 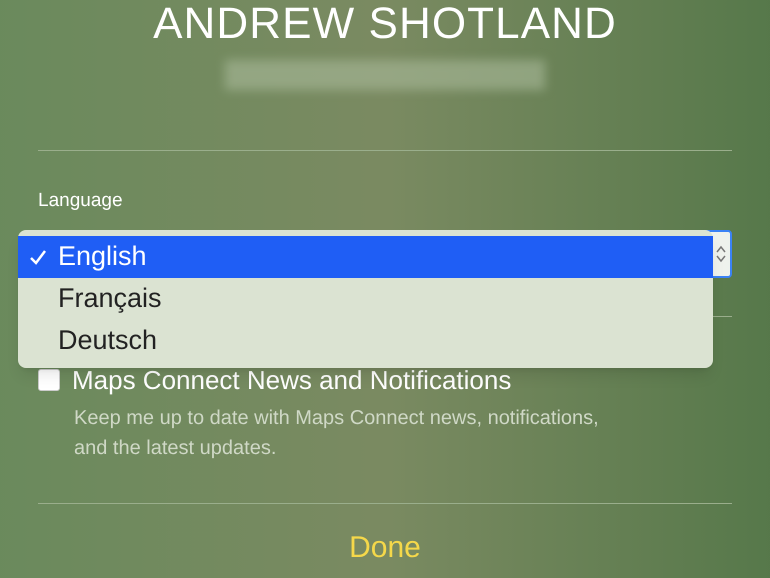 I want to click on menu-item: English, so click(x=365, y=257).